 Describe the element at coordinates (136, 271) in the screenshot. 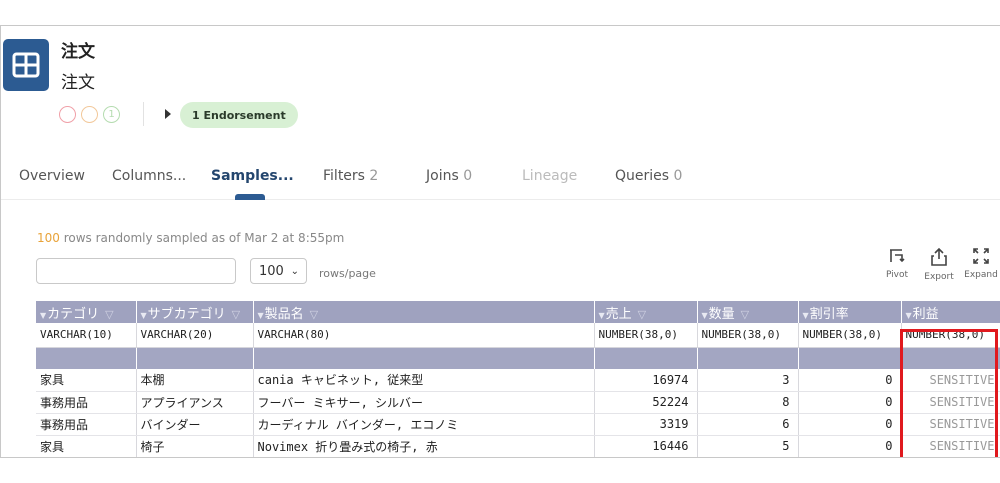

I see `search-input` at that location.